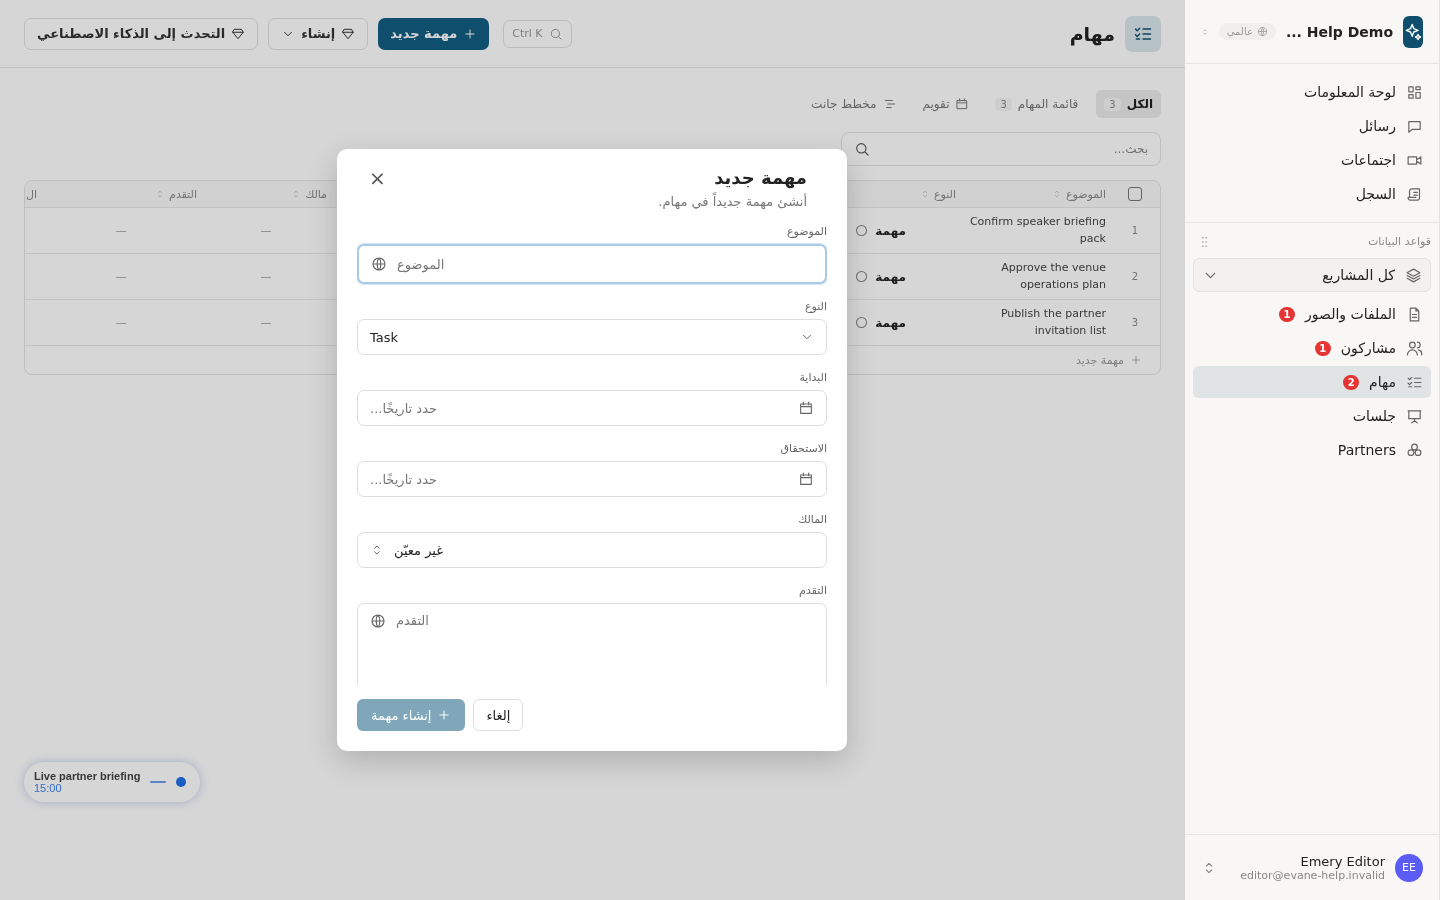  What do you see at coordinates (732, 201) in the screenshot?
I see `dialog-subtitle: أنشئ مهمة جديداً في مهام.` at bounding box center [732, 201].